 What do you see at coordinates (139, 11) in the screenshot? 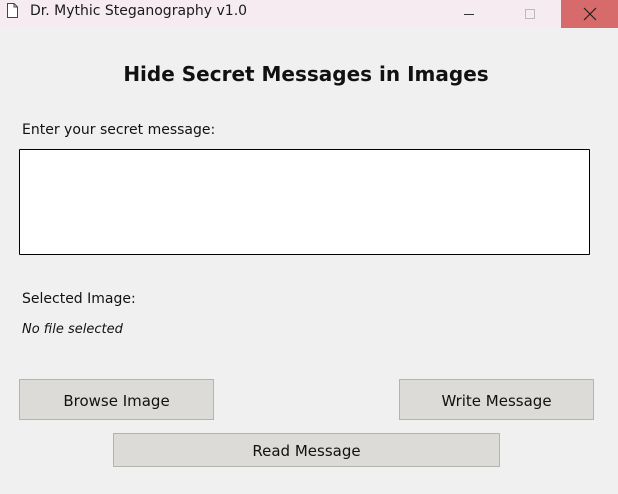
I see `window-title: Dr. Mythic Steganography v1.0` at bounding box center [139, 11].